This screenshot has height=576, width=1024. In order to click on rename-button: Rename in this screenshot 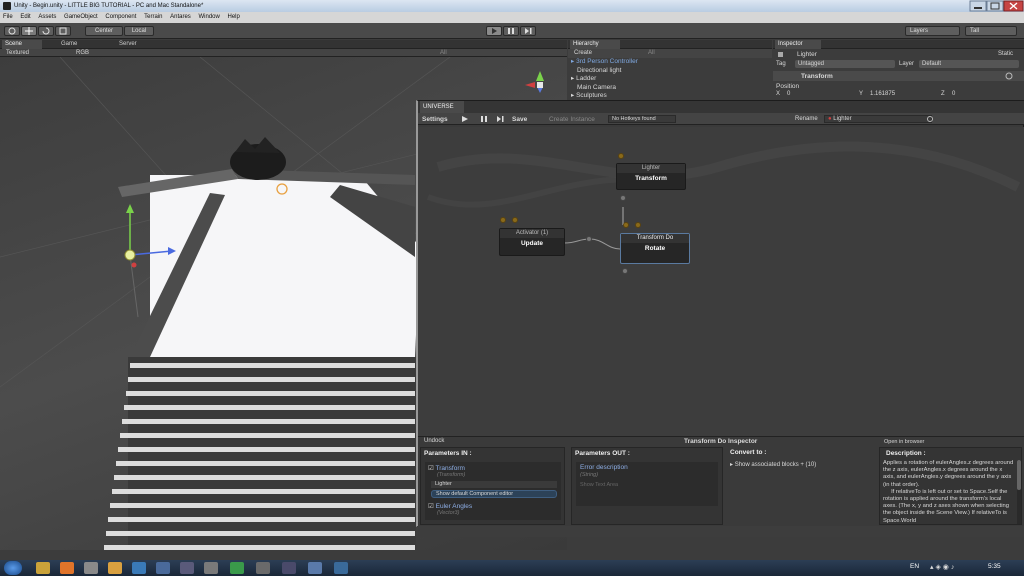, I will do `click(806, 119)`.